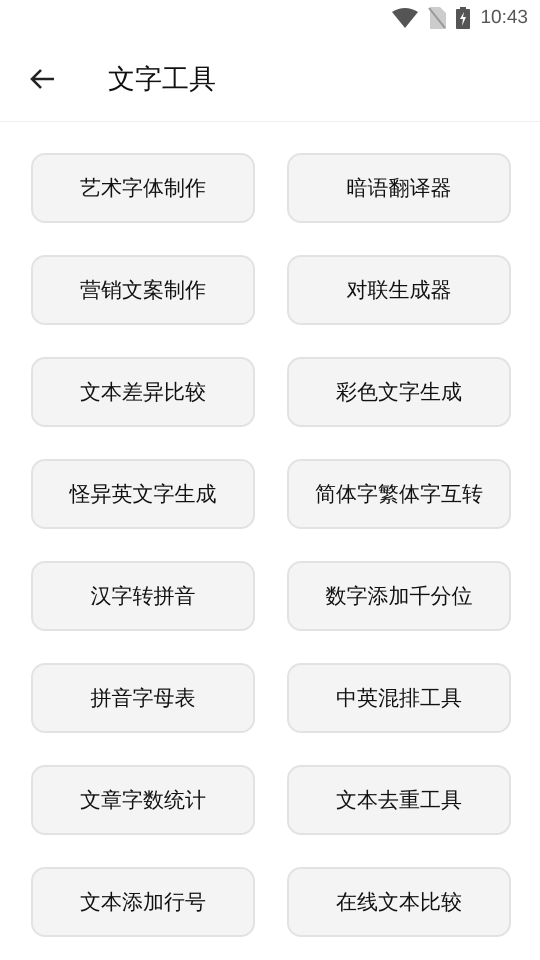 The image size is (540, 960). What do you see at coordinates (143, 188) in the screenshot?
I see `tool-button: 艺术字体制作` at bounding box center [143, 188].